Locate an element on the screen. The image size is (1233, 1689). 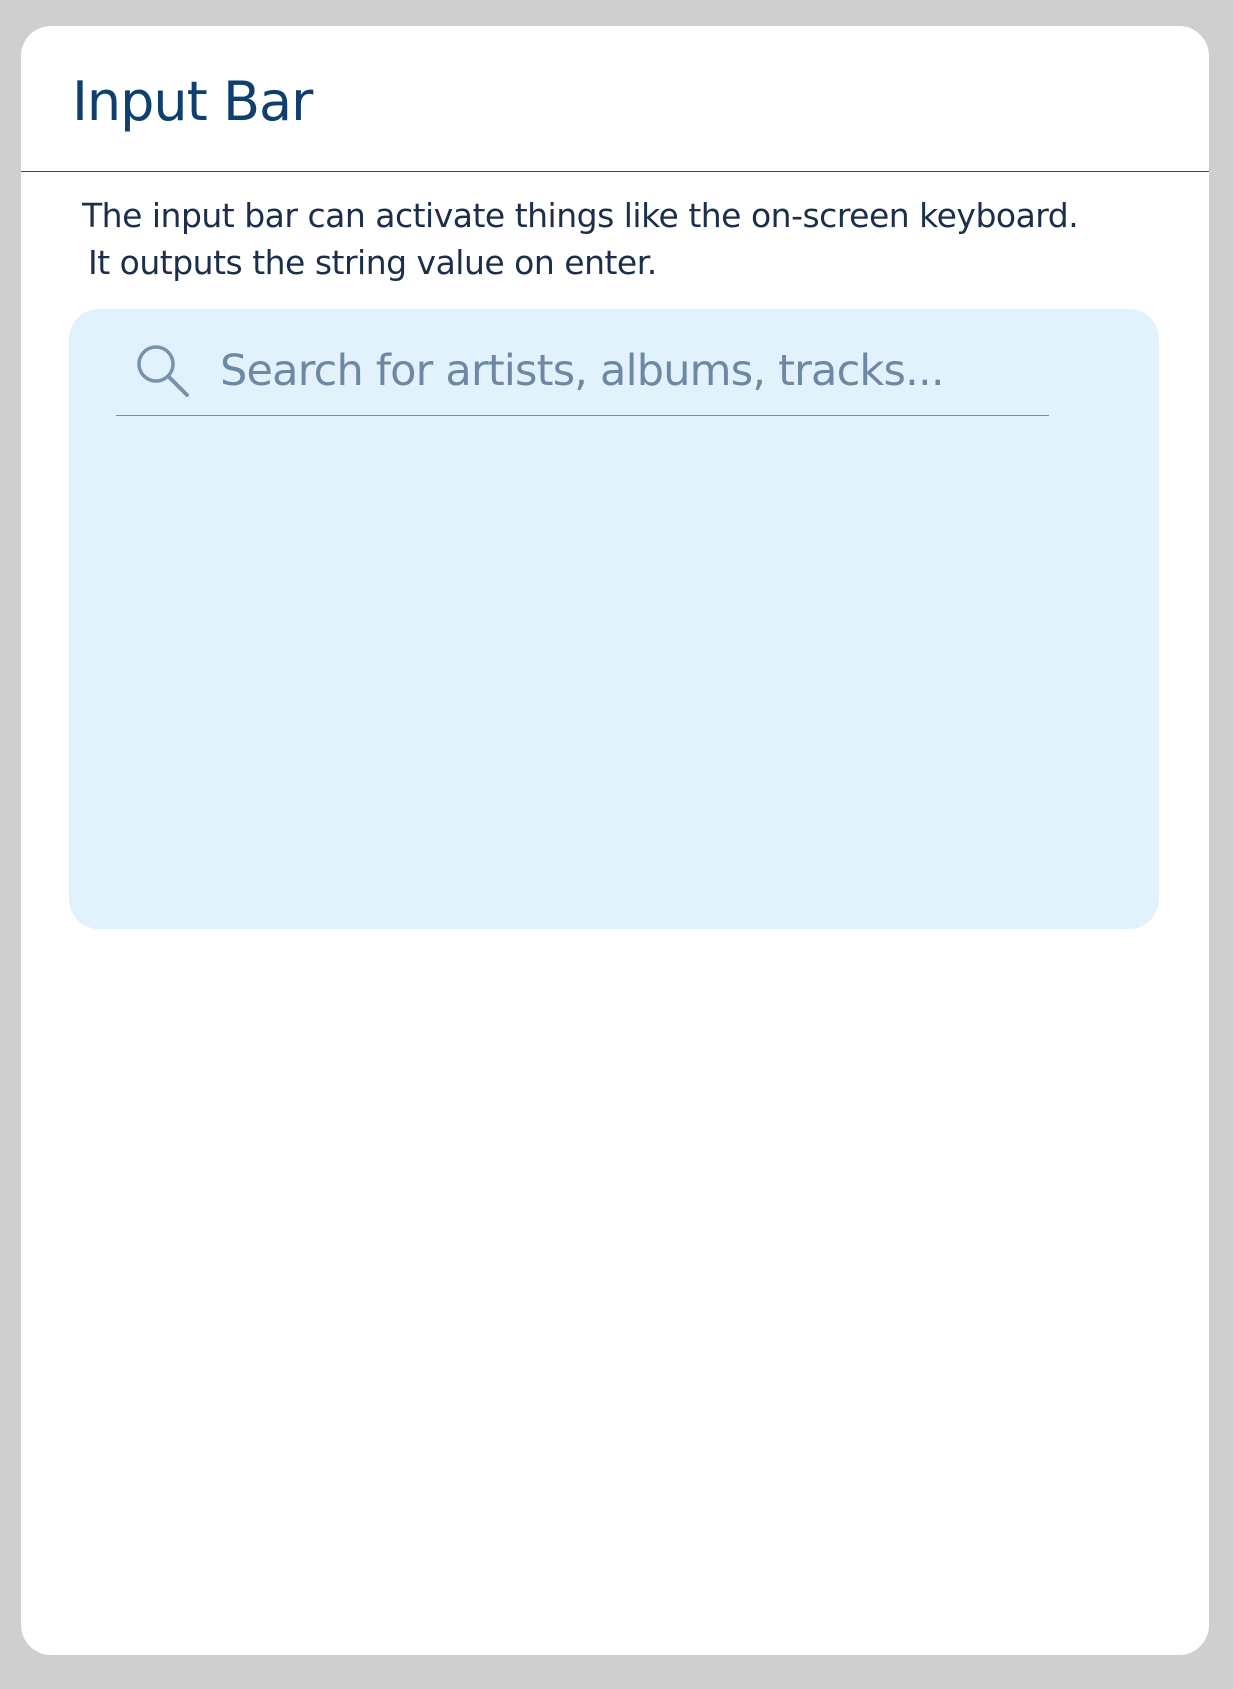
search-bar is located at coordinates (582, 371).